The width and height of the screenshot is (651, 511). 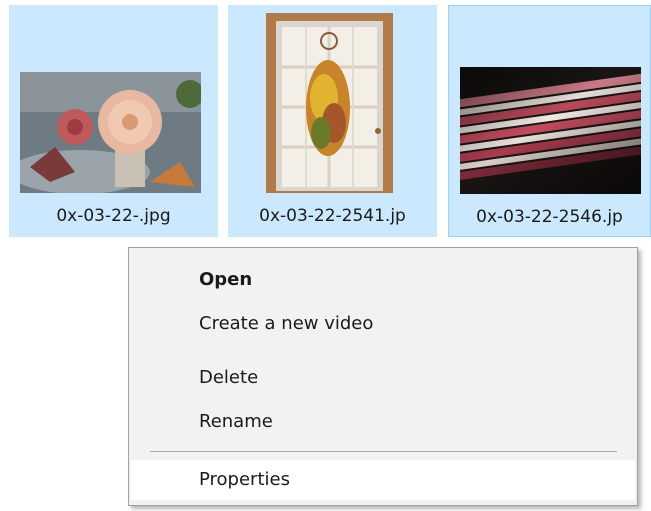 What do you see at coordinates (110, 132) in the screenshot?
I see `file-thumbnail-flowers` at bounding box center [110, 132].